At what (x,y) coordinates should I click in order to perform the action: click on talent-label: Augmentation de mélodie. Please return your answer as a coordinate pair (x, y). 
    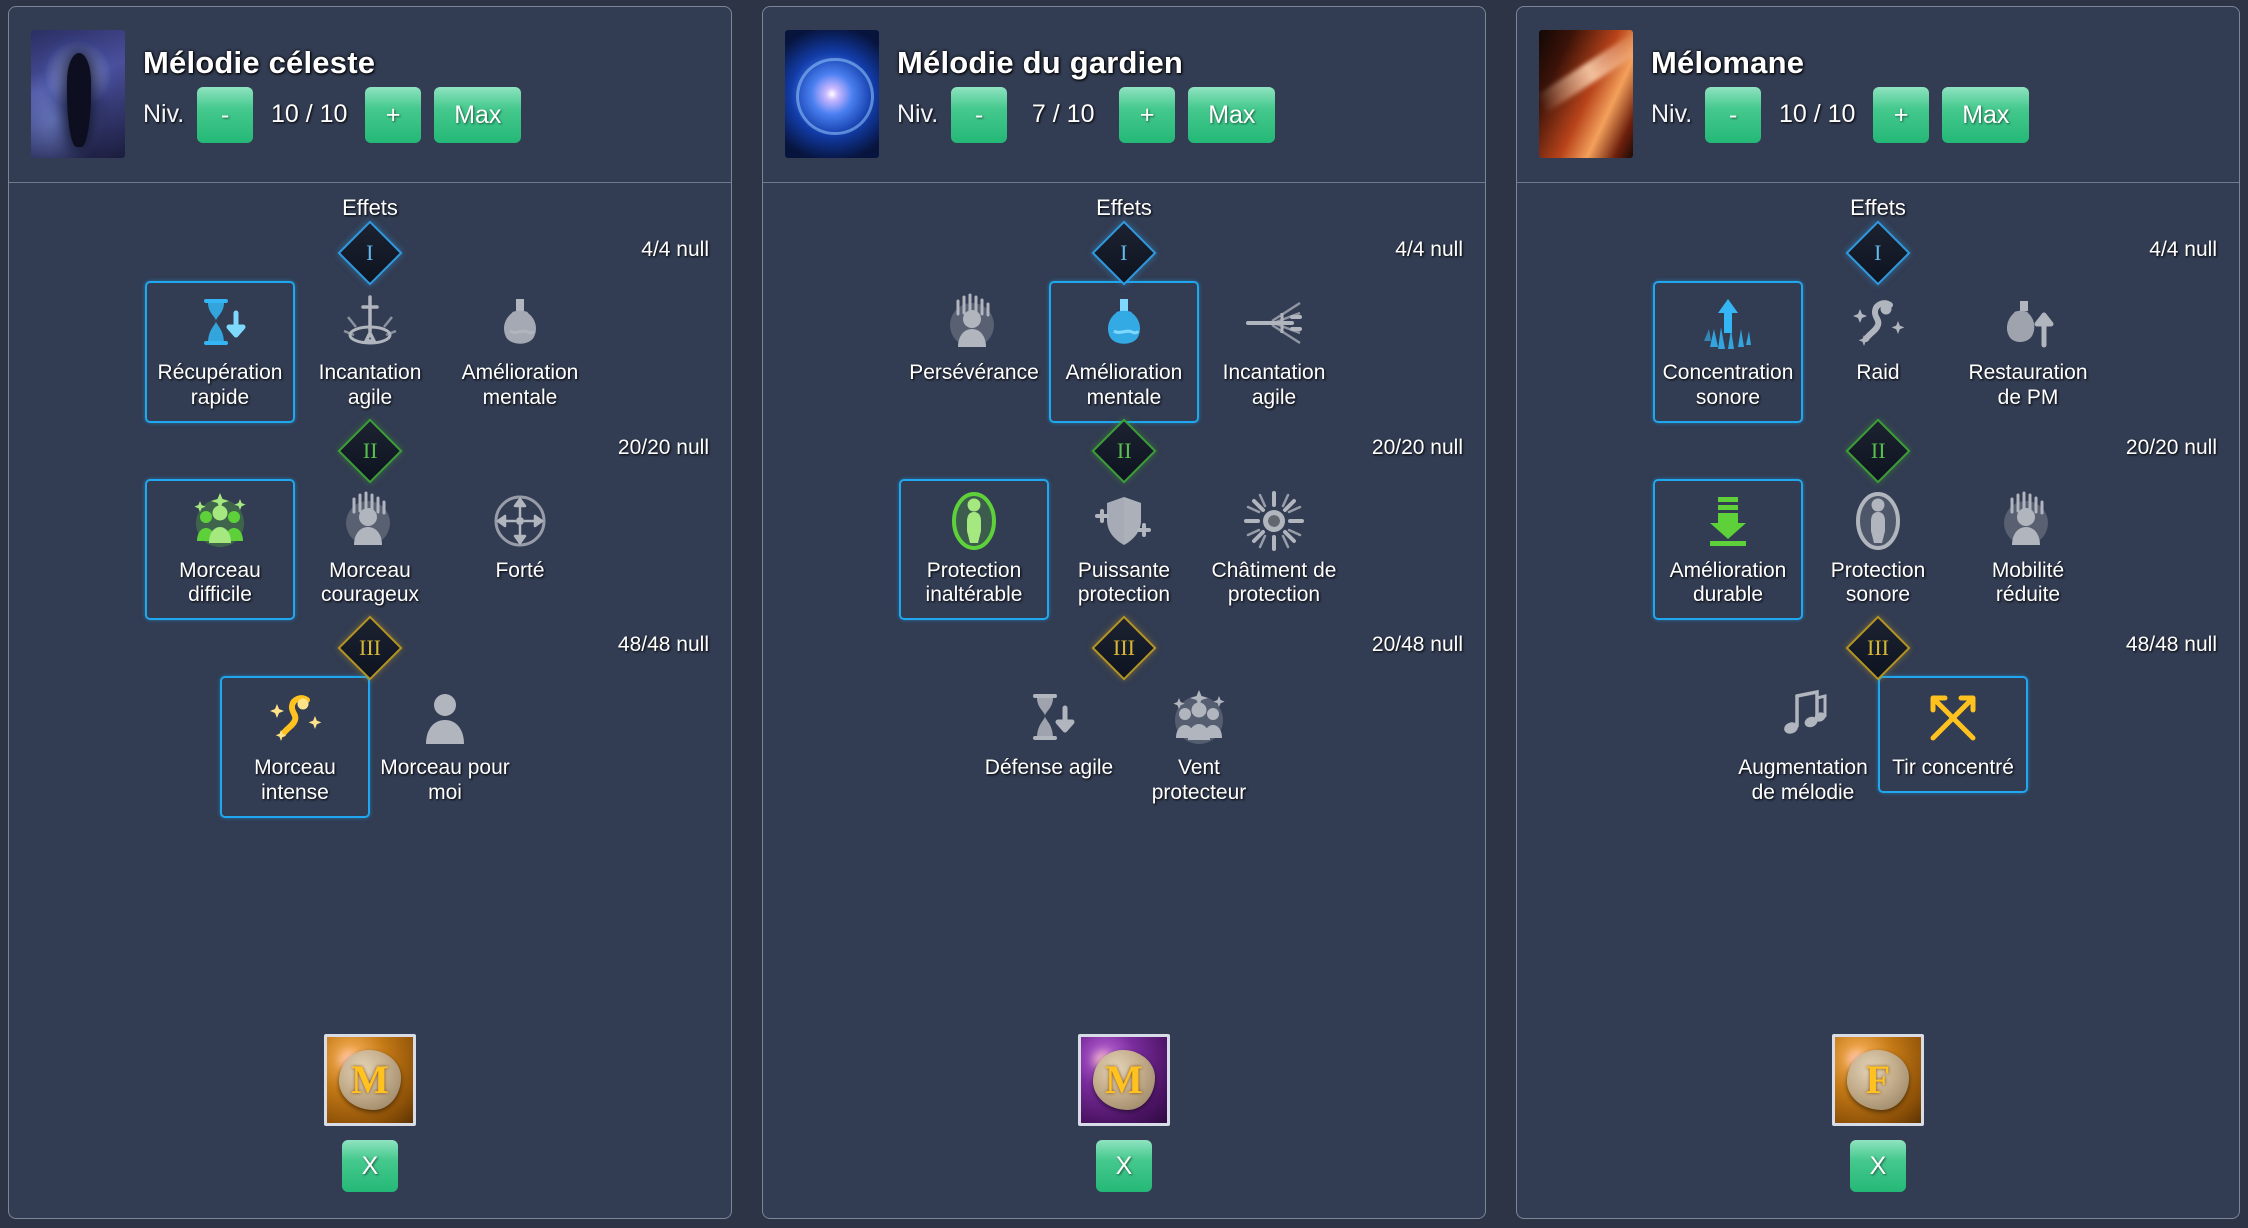
    Looking at the image, I should click on (1803, 780).